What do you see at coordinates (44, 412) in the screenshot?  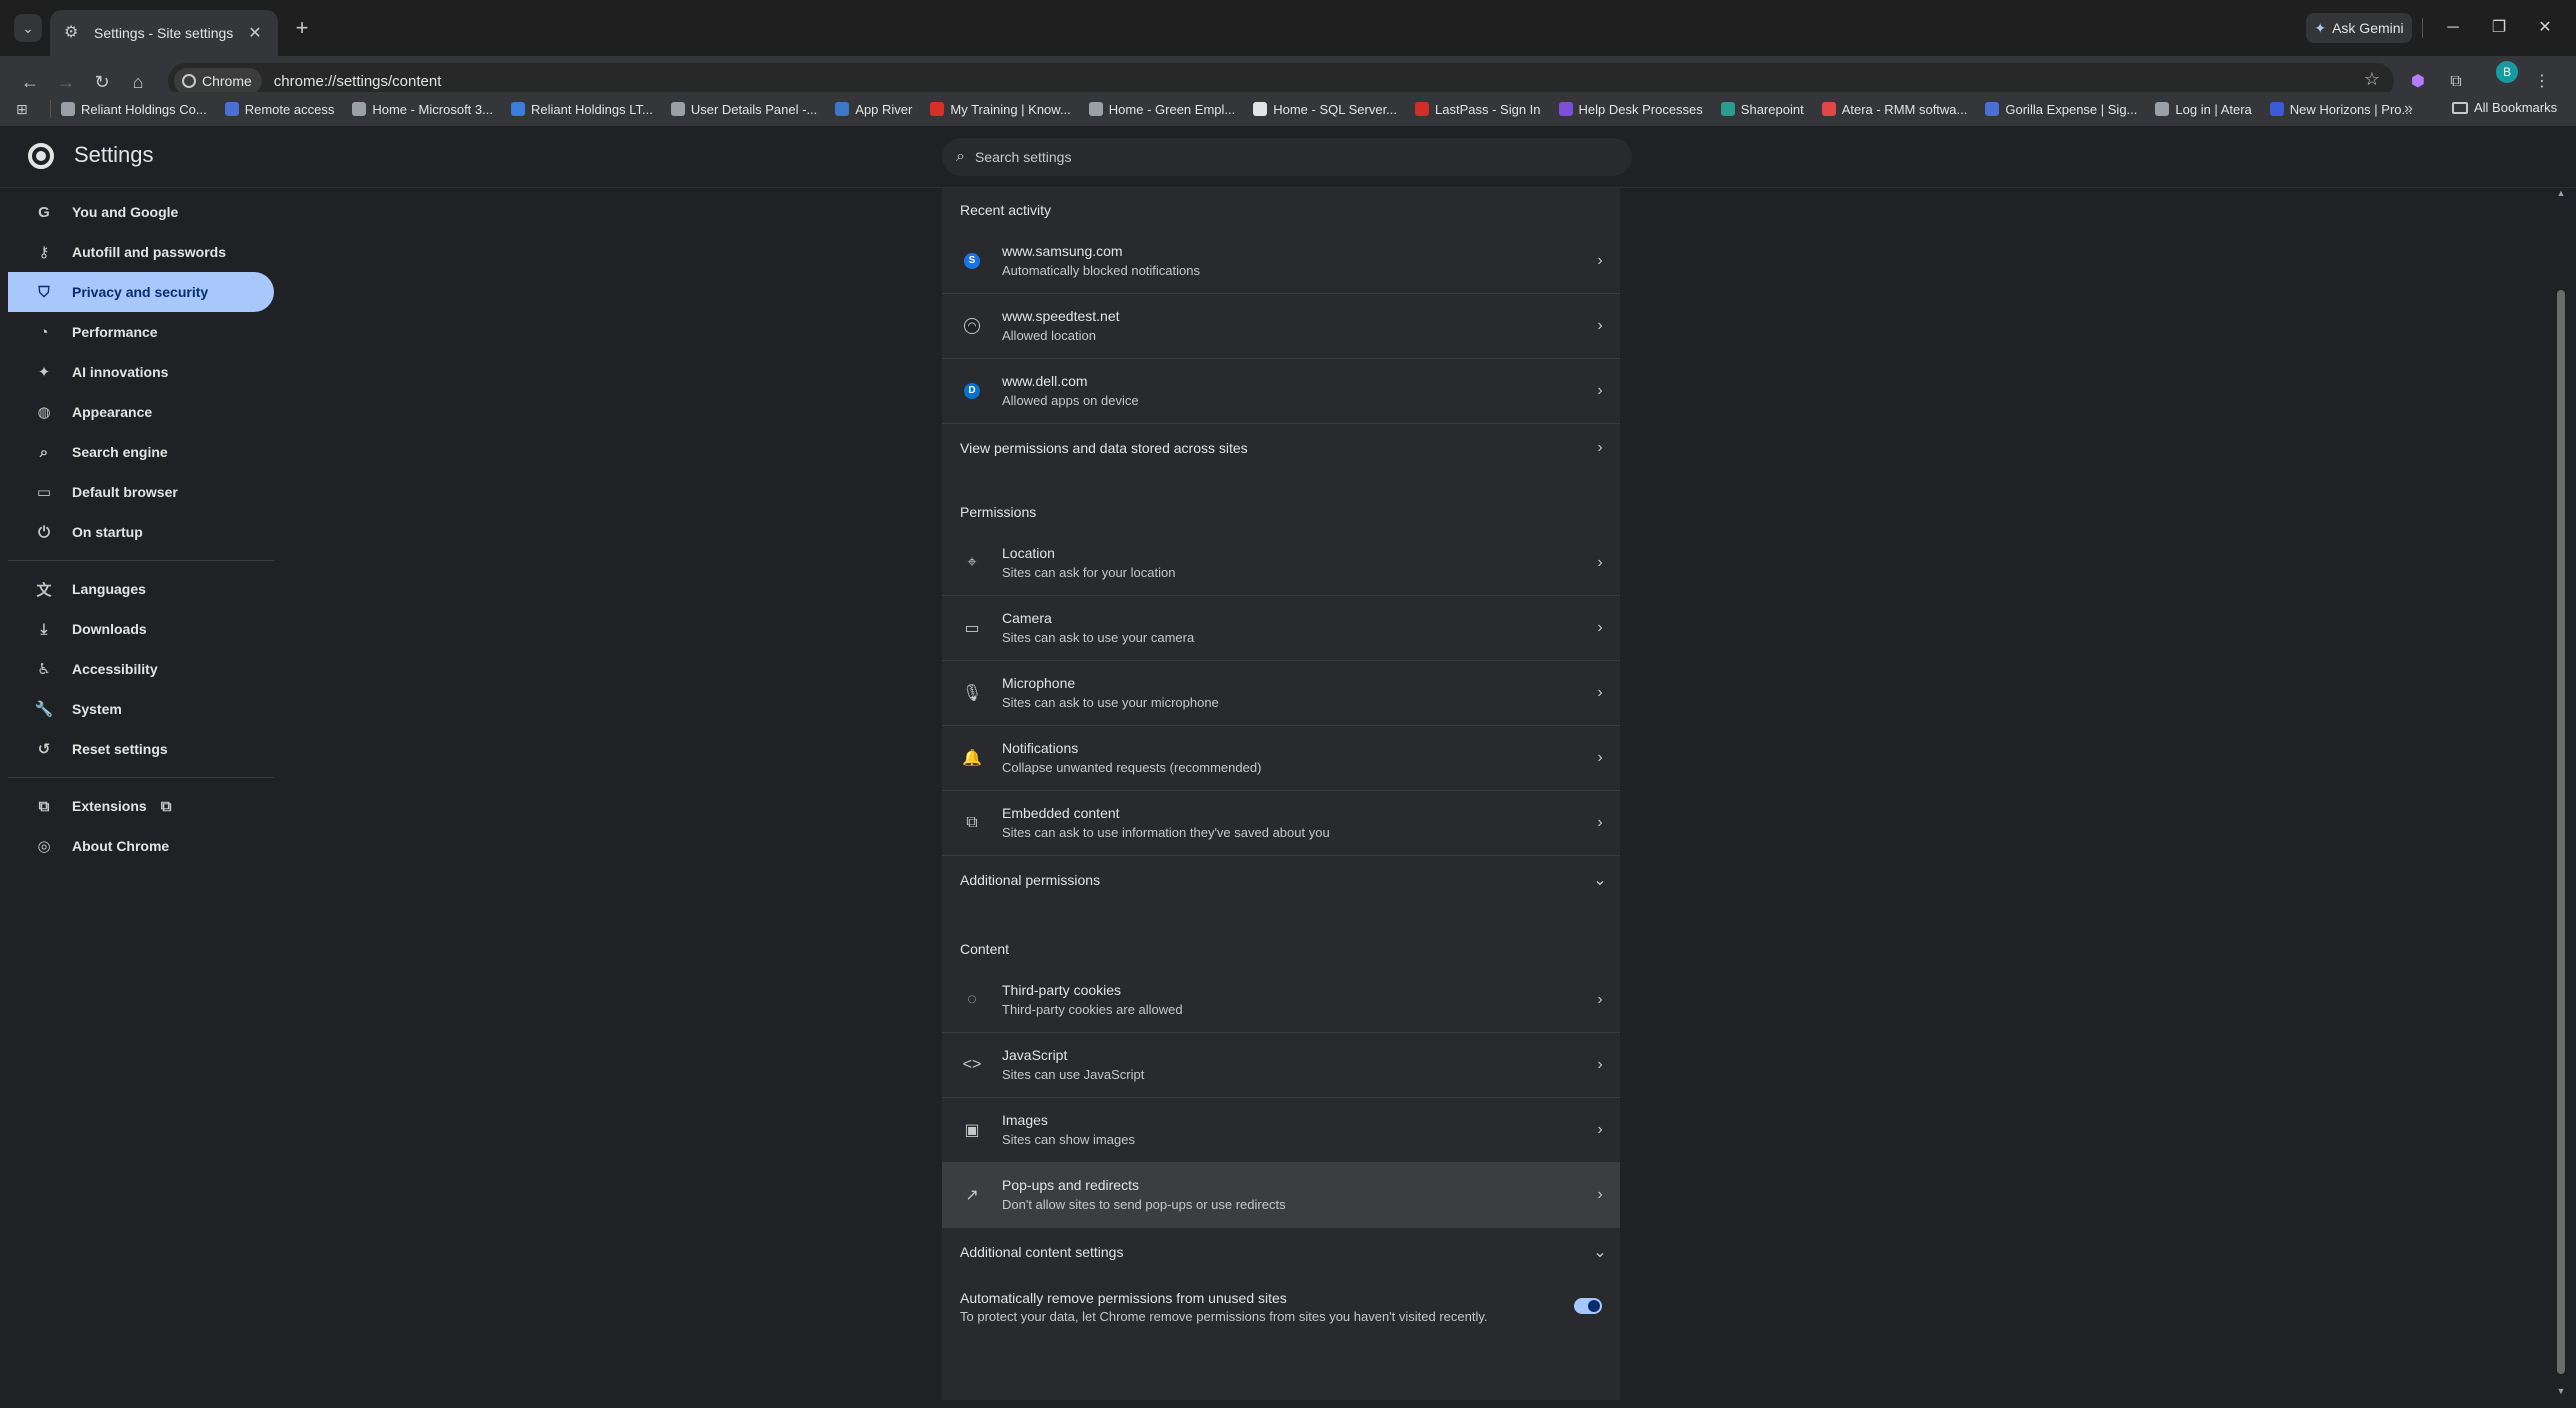 I see `palette-icon: ◍` at bounding box center [44, 412].